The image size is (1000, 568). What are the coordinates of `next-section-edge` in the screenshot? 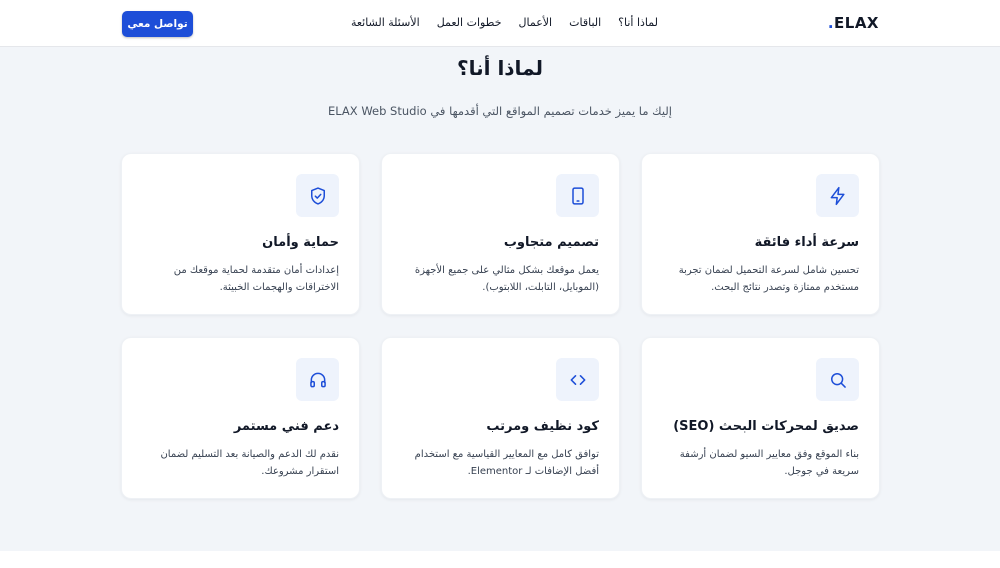 It's located at (500, 559).